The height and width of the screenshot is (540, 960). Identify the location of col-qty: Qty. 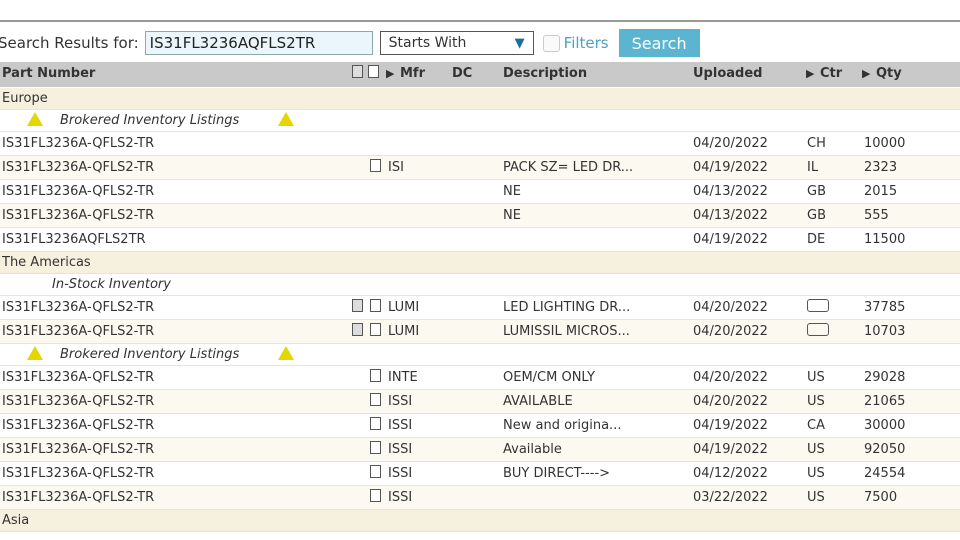
(889, 74).